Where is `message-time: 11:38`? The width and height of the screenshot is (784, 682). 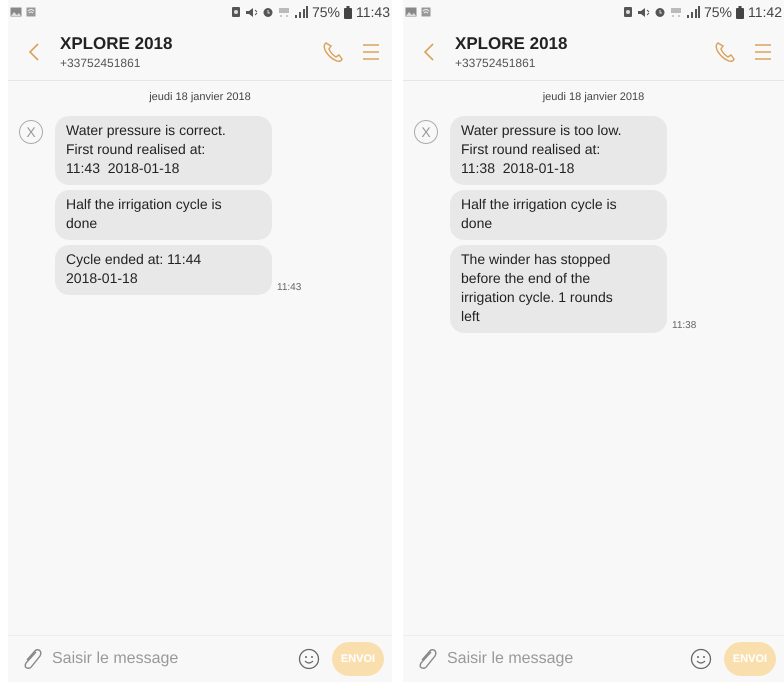 message-time: 11:38 is located at coordinates (684, 325).